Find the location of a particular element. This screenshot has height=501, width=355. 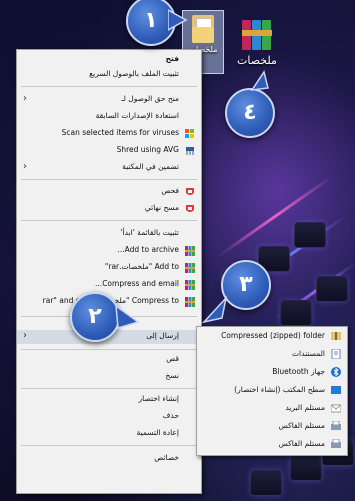

menu-item-cut: قص is located at coordinates (109, 360).